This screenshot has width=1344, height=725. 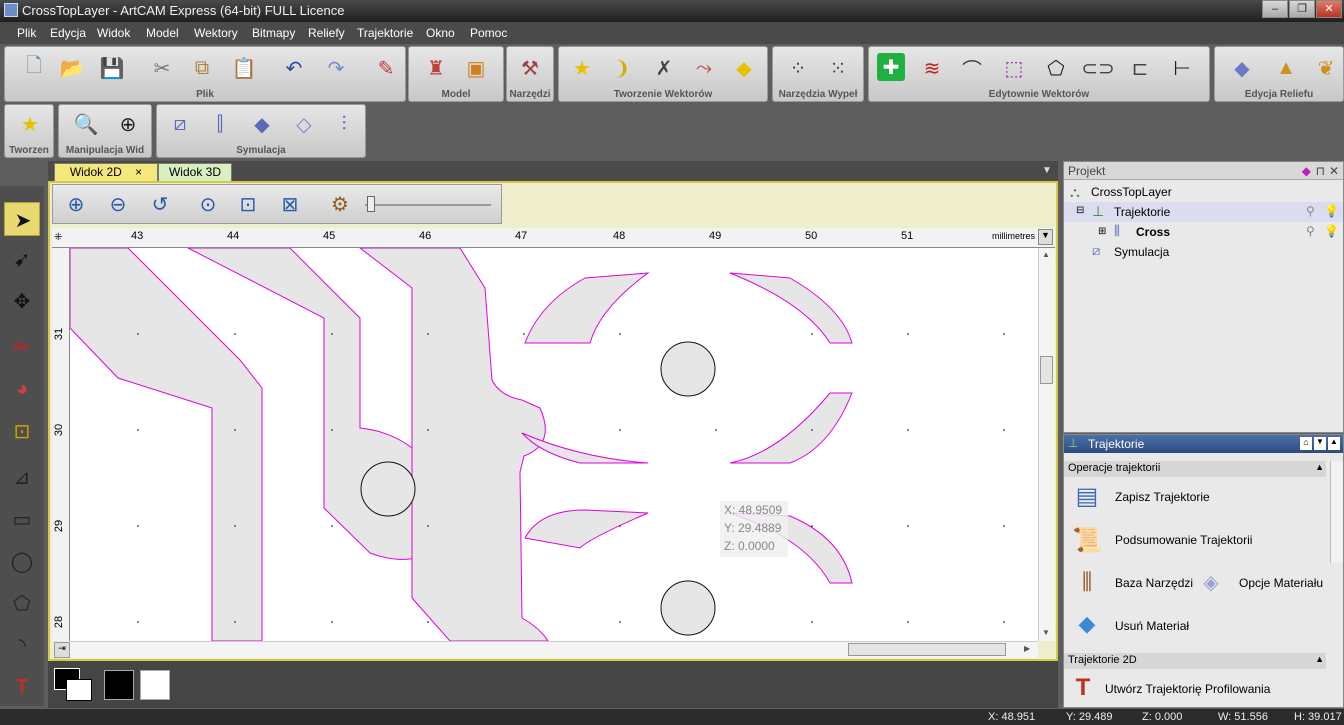 I want to click on arc-icon: ◝, so click(x=22, y=645).